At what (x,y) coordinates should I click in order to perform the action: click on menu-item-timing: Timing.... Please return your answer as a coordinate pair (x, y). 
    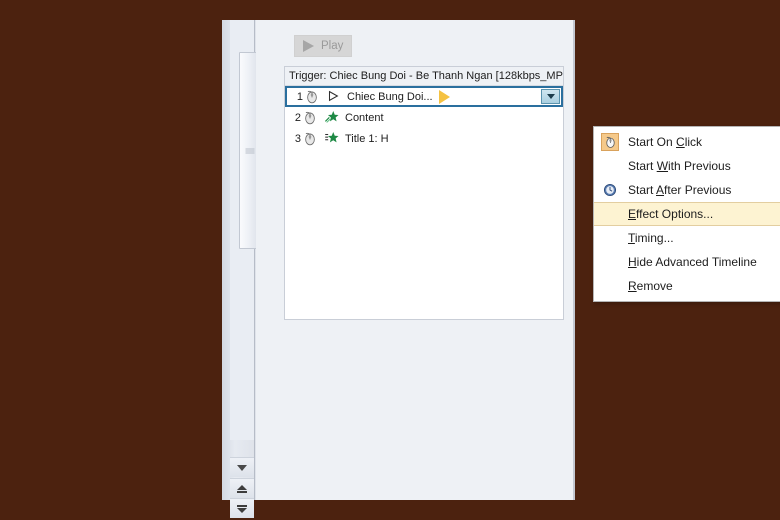
    Looking at the image, I should click on (687, 238).